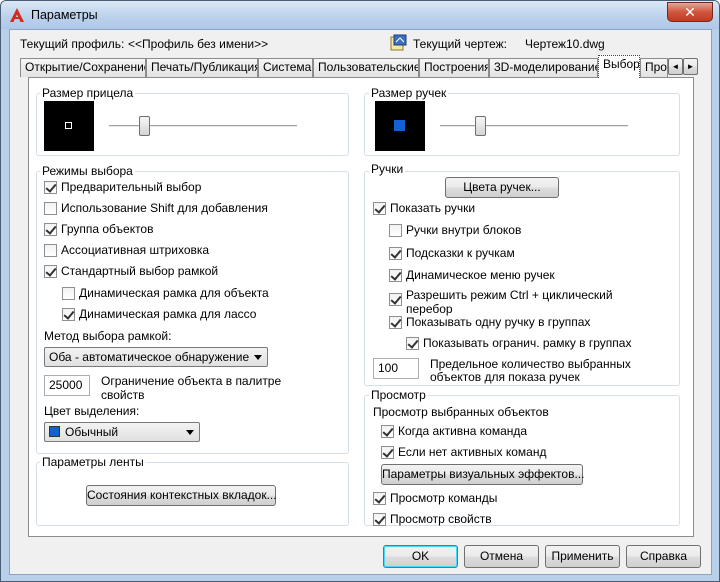 The image size is (720, 582). What do you see at coordinates (433, 208) in the screenshot?
I see `show-grips-label: Показать ручки` at bounding box center [433, 208].